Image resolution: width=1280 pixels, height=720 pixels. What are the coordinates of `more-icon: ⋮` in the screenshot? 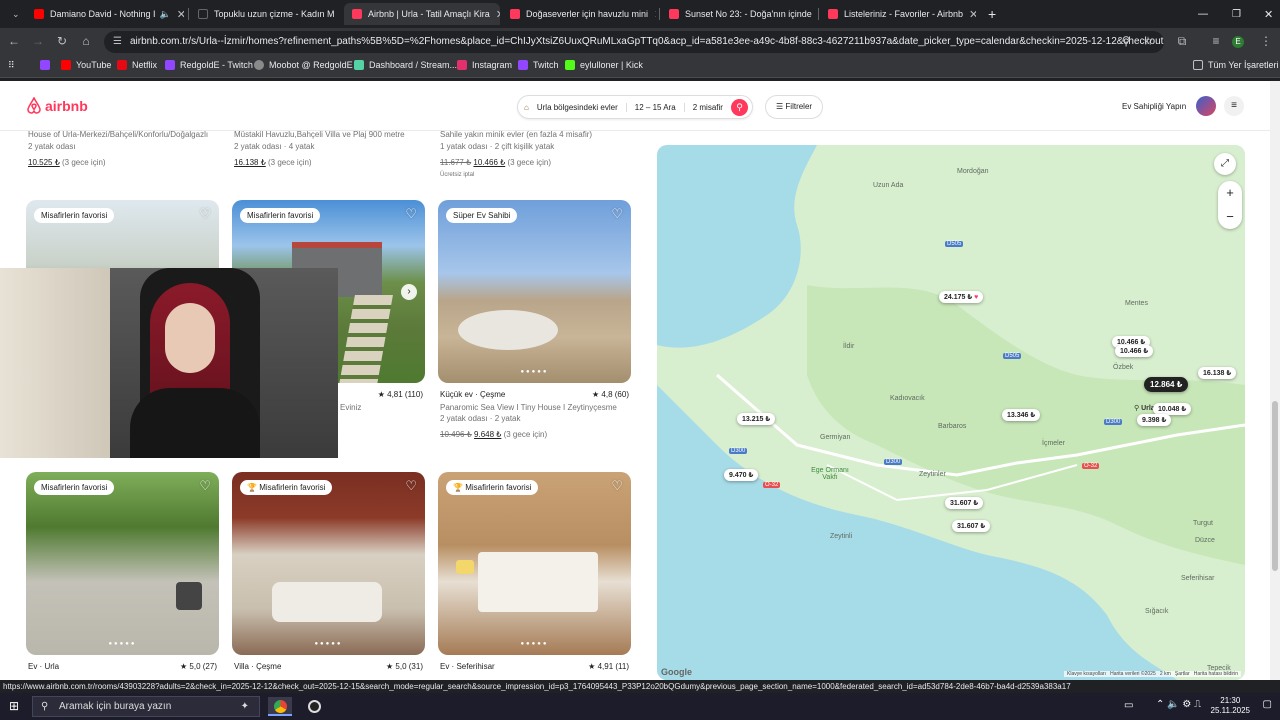 It's located at (1266, 41).